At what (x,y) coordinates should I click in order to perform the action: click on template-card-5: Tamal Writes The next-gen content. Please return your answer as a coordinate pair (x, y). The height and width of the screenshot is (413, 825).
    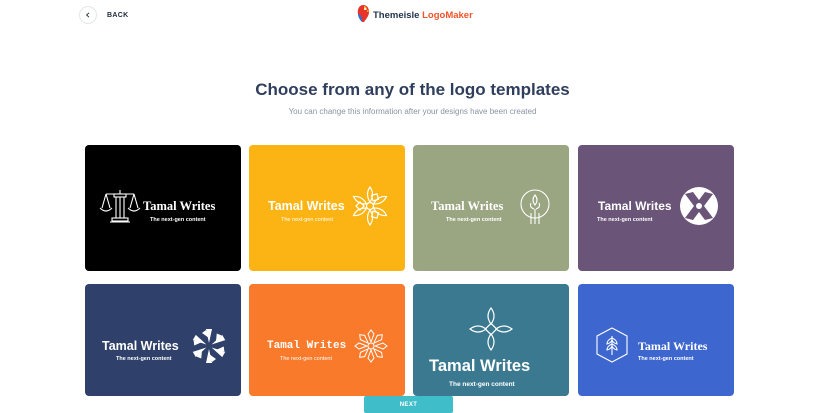
    Looking at the image, I should click on (163, 340).